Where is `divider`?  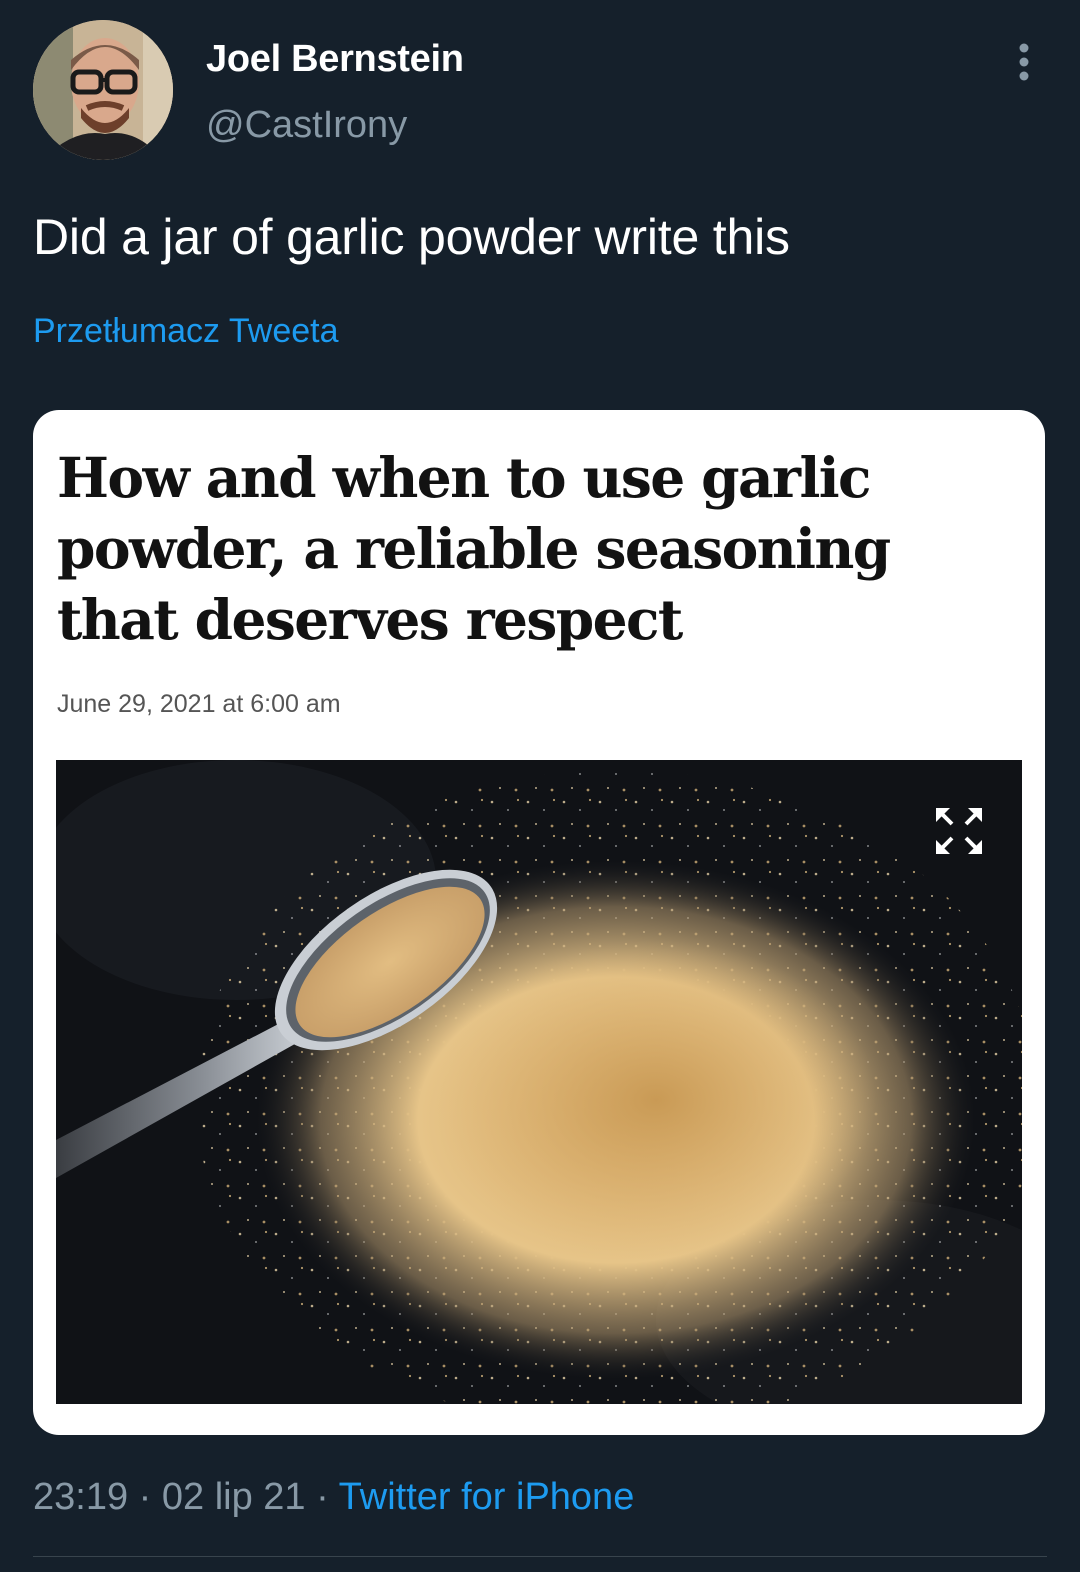 divider is located at coordinates (540, 1556).